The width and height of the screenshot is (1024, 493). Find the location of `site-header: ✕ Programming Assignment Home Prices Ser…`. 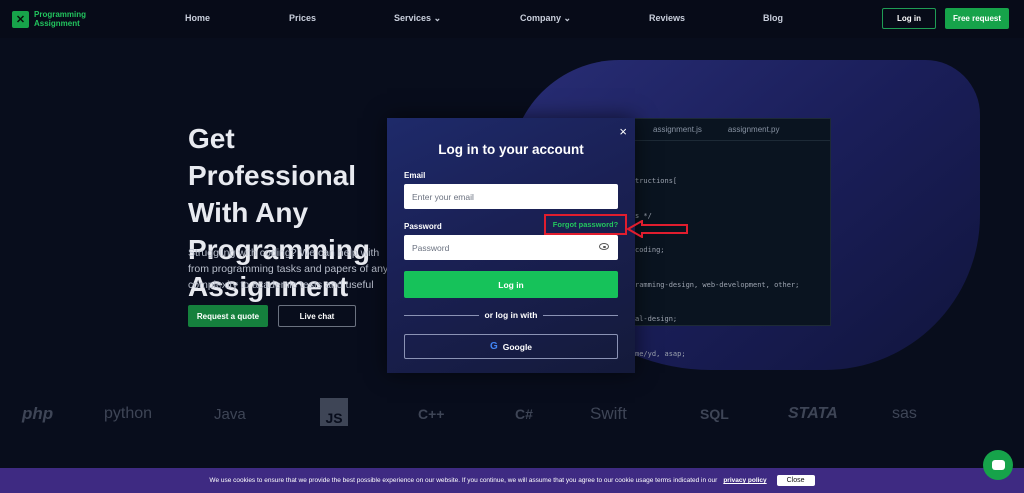

site-header: ✕ Programming Assignment Home Prices Ser… is located at coordinates (512, 19).